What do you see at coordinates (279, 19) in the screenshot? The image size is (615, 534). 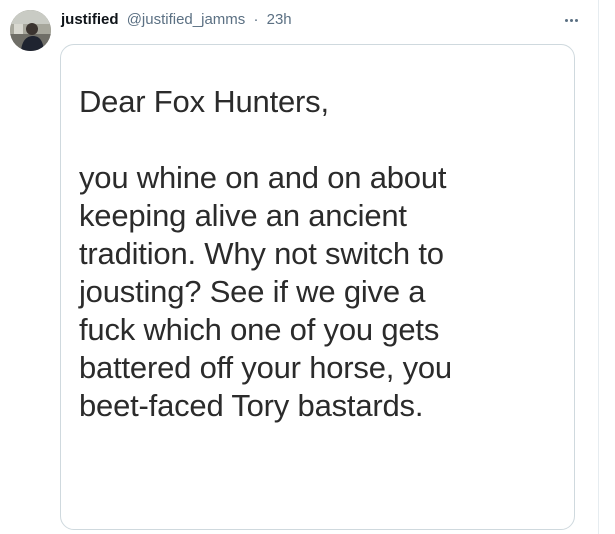 I see `timestamp: 23h` at bounding box center [279, 19].